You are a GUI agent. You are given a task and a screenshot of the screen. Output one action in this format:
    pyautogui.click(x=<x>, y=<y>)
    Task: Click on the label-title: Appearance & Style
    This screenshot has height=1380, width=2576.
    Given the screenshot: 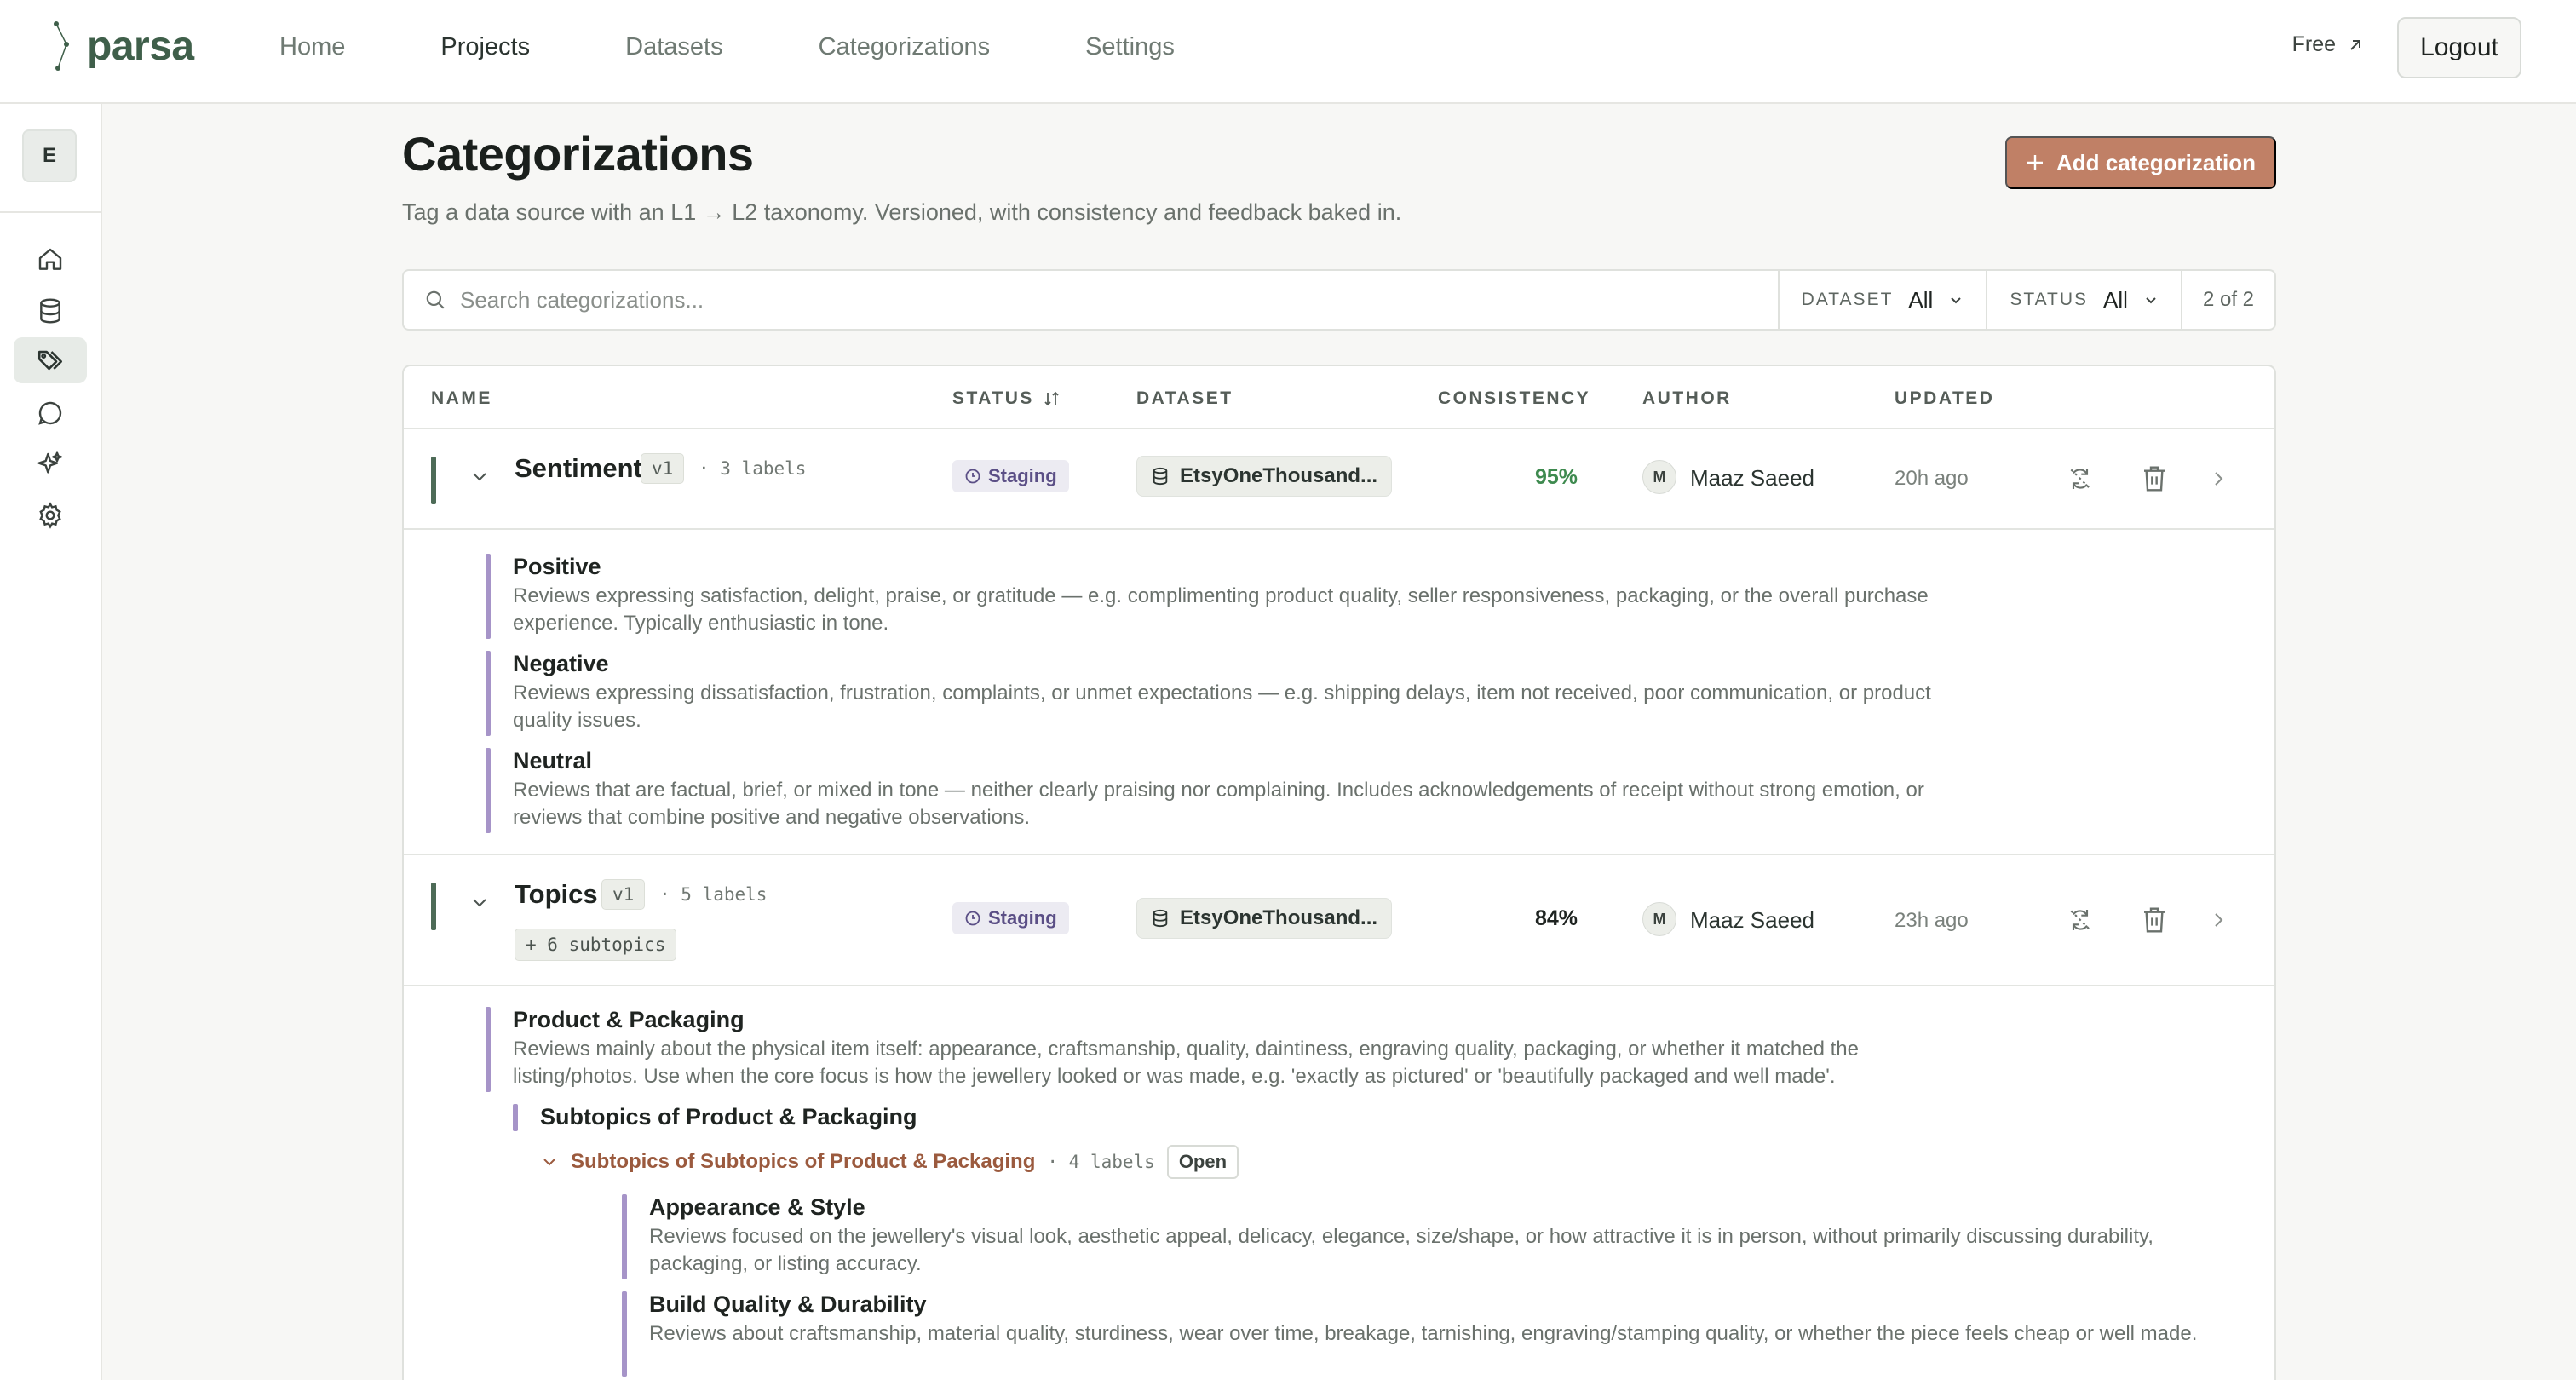 What is the action you would take?
    pyautogui.click(x=757, y=1207)
    